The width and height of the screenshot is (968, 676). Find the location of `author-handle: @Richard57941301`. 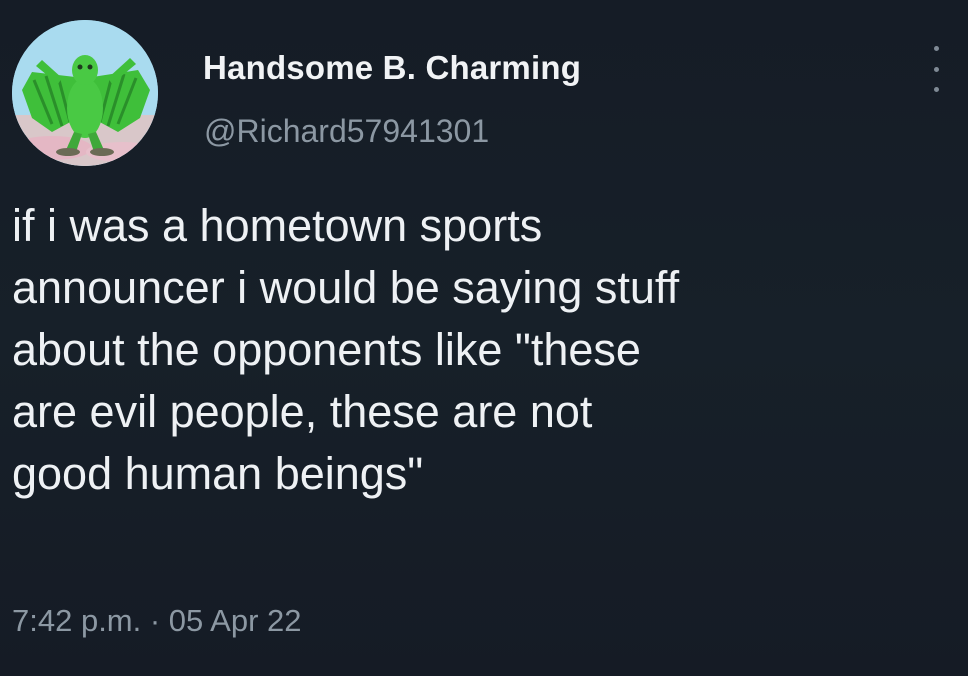

author-handle: @Richard57941301 is located at coordinates (346, 131).